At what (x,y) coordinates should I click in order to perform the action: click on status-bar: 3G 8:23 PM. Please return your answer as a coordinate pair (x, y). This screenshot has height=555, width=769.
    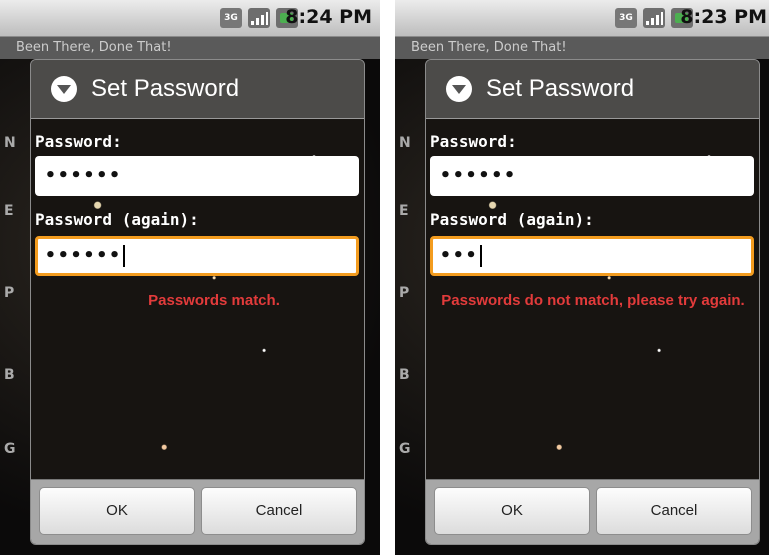
    Looking at the image, I should click on (582, 18).